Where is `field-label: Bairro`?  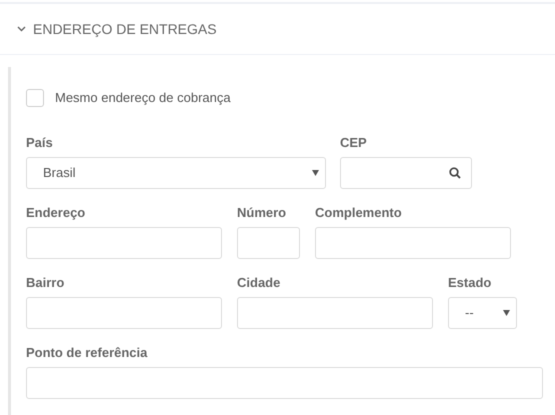 field-label: Bairro is located at coordinates (46, 282).